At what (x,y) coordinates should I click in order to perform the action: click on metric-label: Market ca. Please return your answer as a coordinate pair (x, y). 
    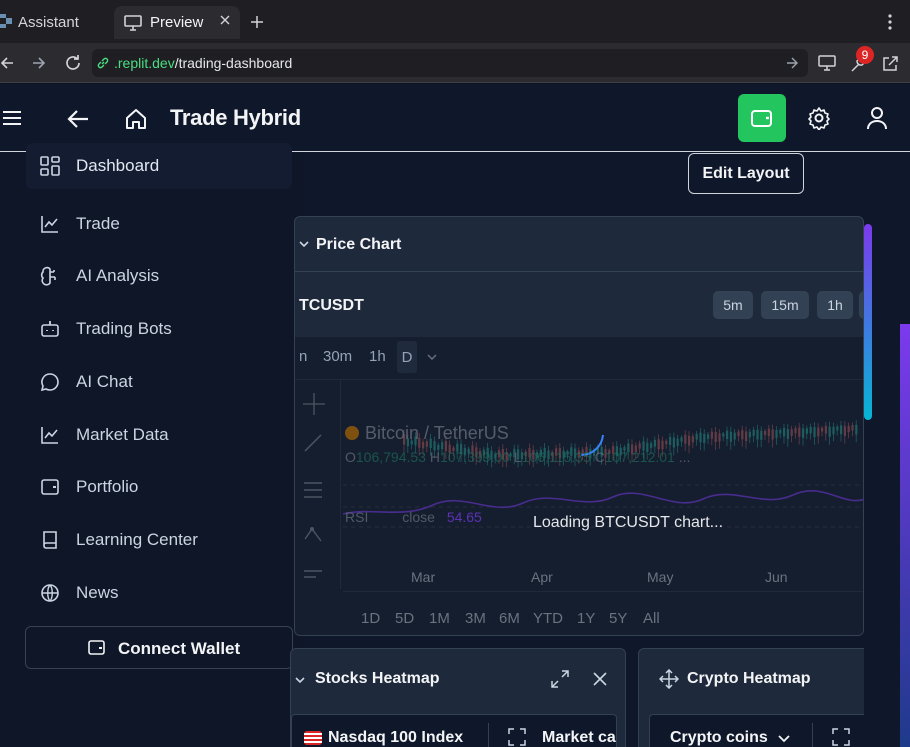
    Looking at the image, I should click on (579, 737).